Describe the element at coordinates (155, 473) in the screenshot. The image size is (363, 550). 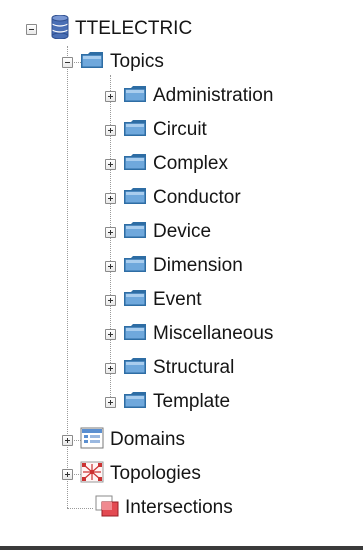
I see `topologies-label: Topologies` at that location.